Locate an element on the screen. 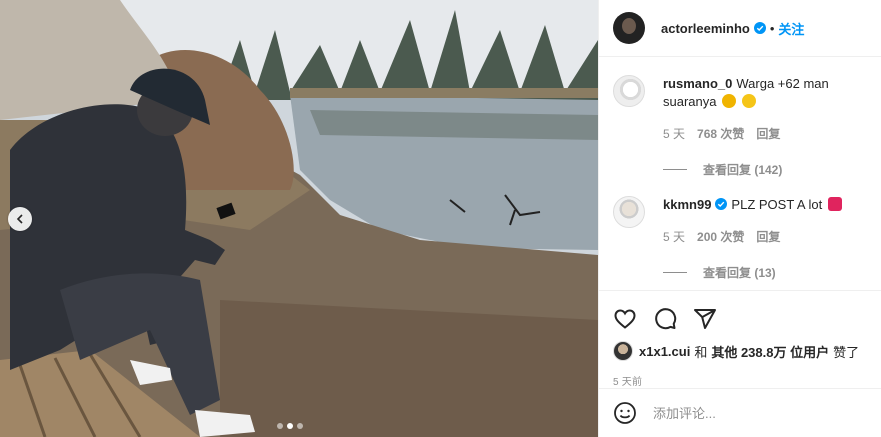 Image resolution: width=881 pixels, height=437 pixels. comment-body: kkmn99 PLZ POST A lot 5 天 200 次赞 回复 is located at coordinates (752, 221).